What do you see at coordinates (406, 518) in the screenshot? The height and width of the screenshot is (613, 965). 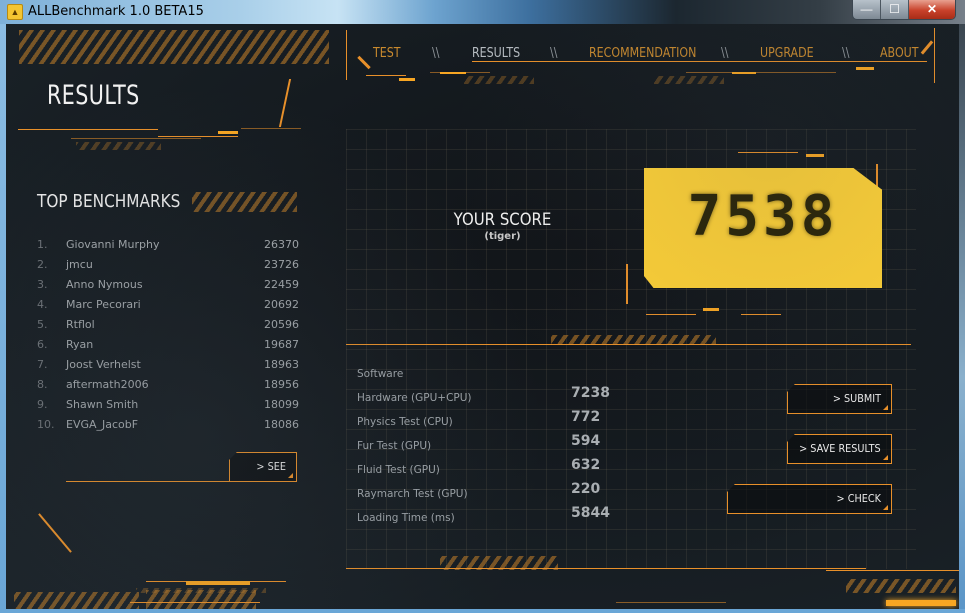 I see `result-label: Loading Time (ms)` at bounding box center [406, 518].